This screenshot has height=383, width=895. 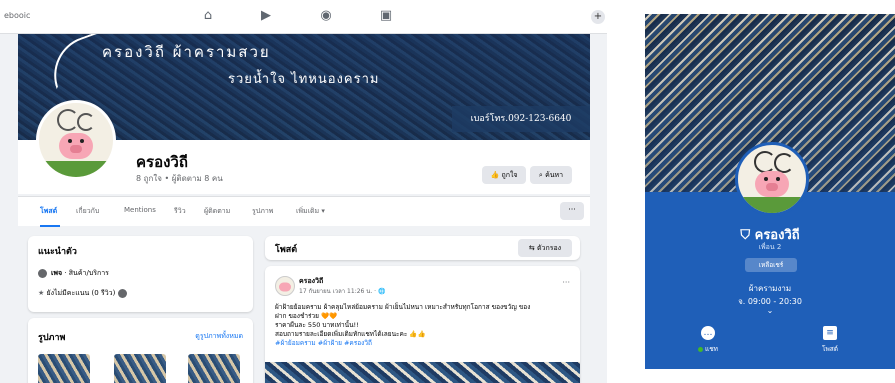 What do you see at coordinates (140, 210) in the screenshot?
I see `tab-mentions: Mentions` at bounding box center [140, 210].